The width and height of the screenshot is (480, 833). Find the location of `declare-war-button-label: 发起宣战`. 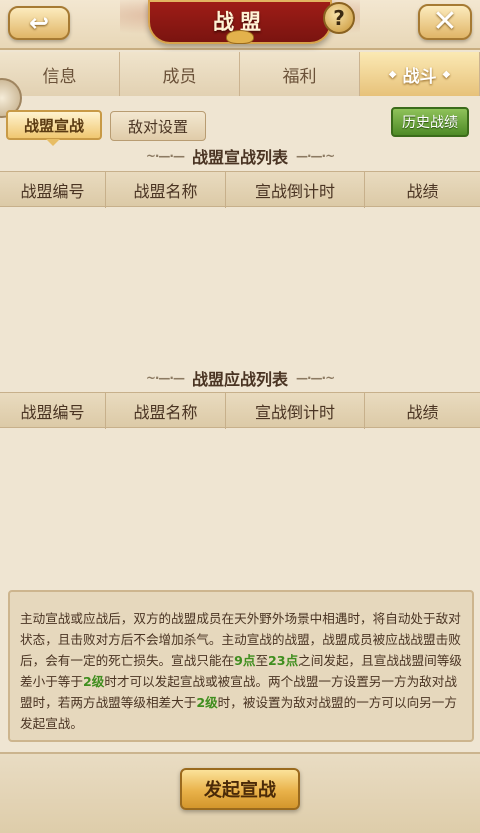

declare-war-button-label: 发起宣战 is located at coordinates (240, 790).